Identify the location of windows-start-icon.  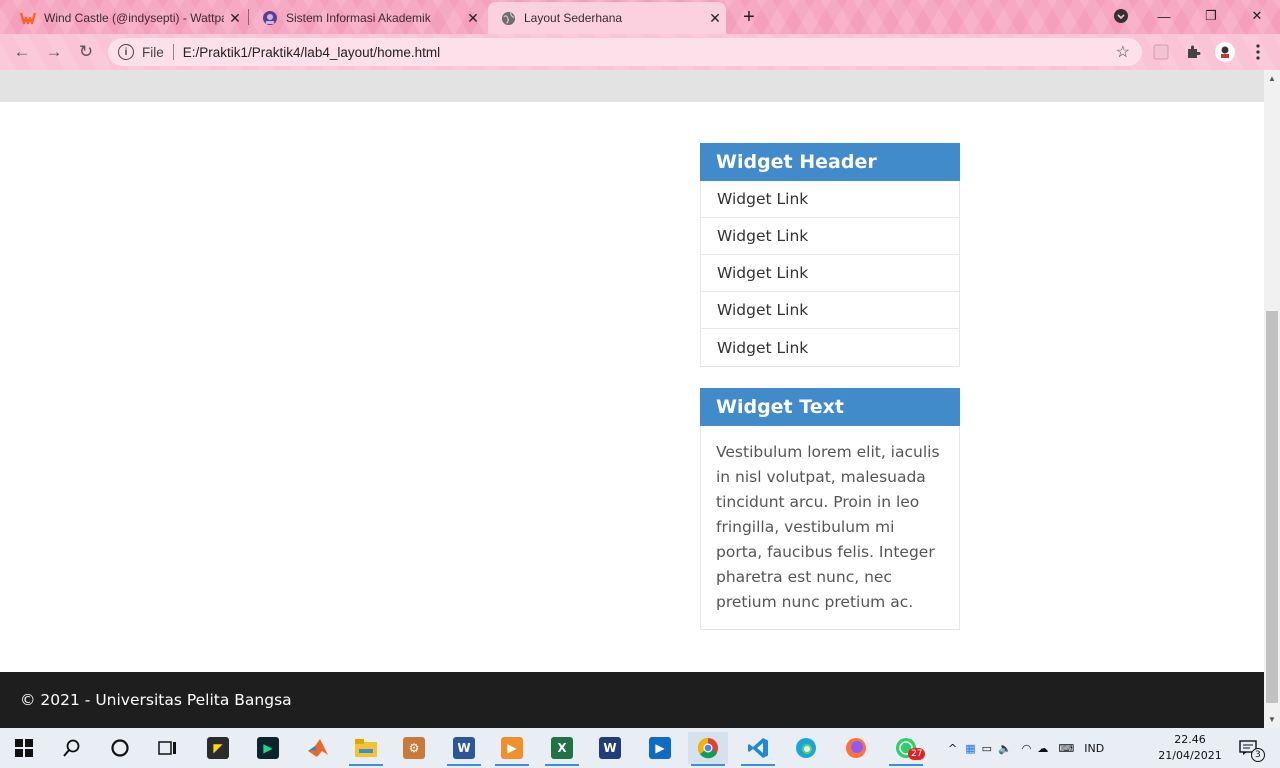
(24, 748).